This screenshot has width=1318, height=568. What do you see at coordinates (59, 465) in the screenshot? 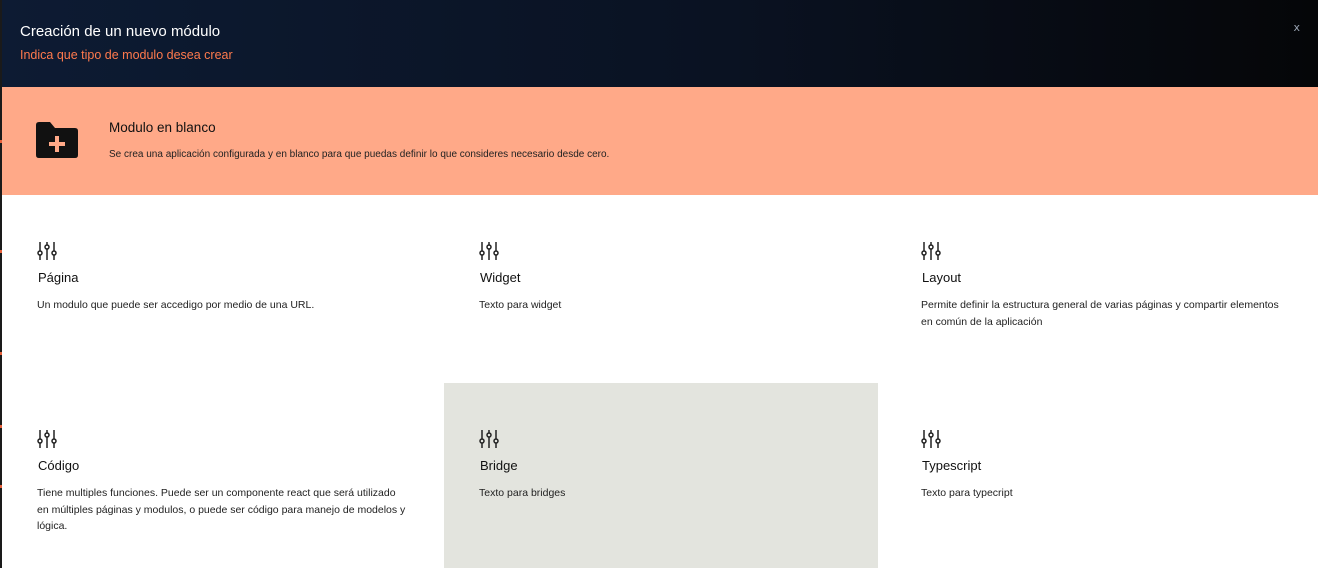
I see `module-type-title: Código` at bounding box center [59, 465].